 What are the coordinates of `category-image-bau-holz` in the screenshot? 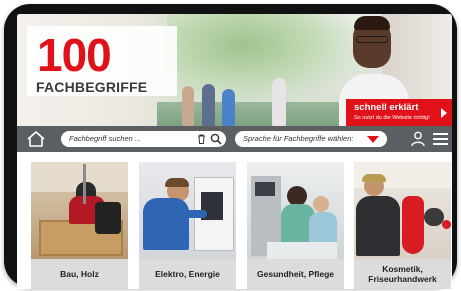 It's located at (79, 210).